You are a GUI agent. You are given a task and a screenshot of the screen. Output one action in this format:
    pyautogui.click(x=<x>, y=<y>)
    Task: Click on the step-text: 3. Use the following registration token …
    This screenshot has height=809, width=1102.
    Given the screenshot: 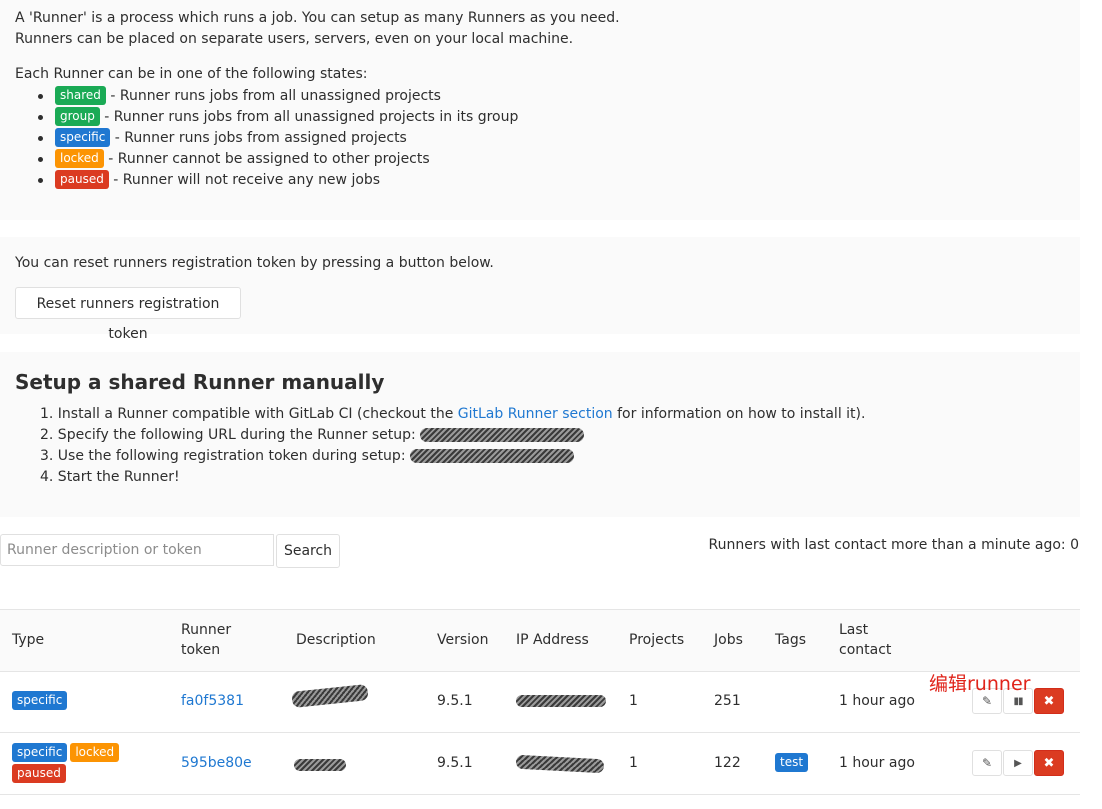 What is the action you would take?
    pyautogui.click(x=225, y=456)
    